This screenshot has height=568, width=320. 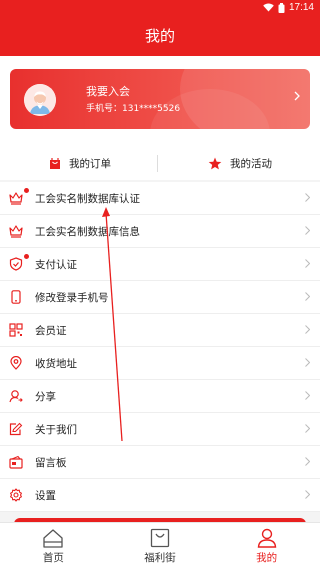 I want to click on menu-item-label: 分享, so click(x=45, y=396).